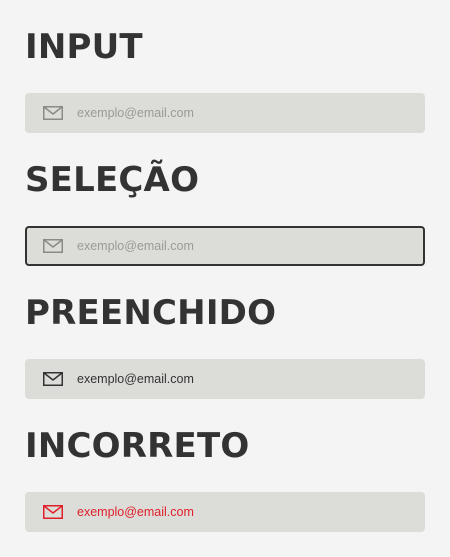 This screenshot has height=557, width=450. I want to click on heading-filled: PREENCHIDO, so click(151, 313).